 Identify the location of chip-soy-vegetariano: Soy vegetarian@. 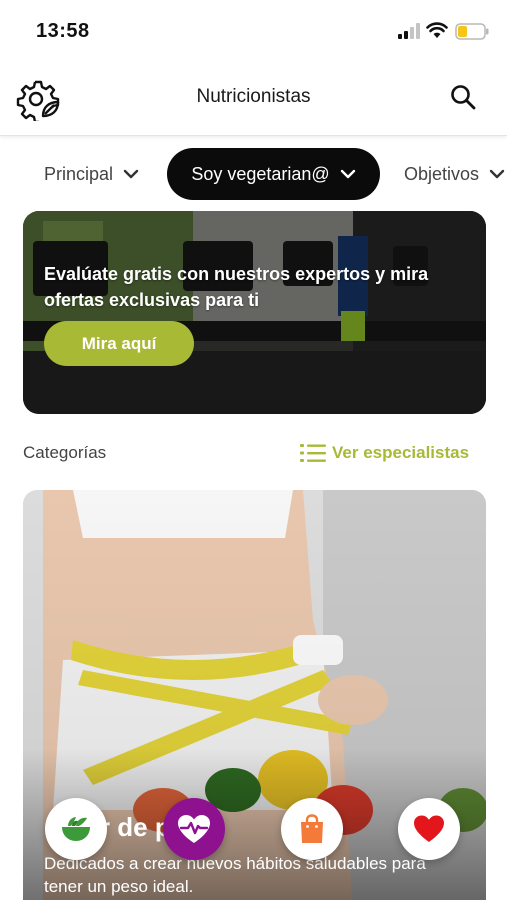
(273, 174).